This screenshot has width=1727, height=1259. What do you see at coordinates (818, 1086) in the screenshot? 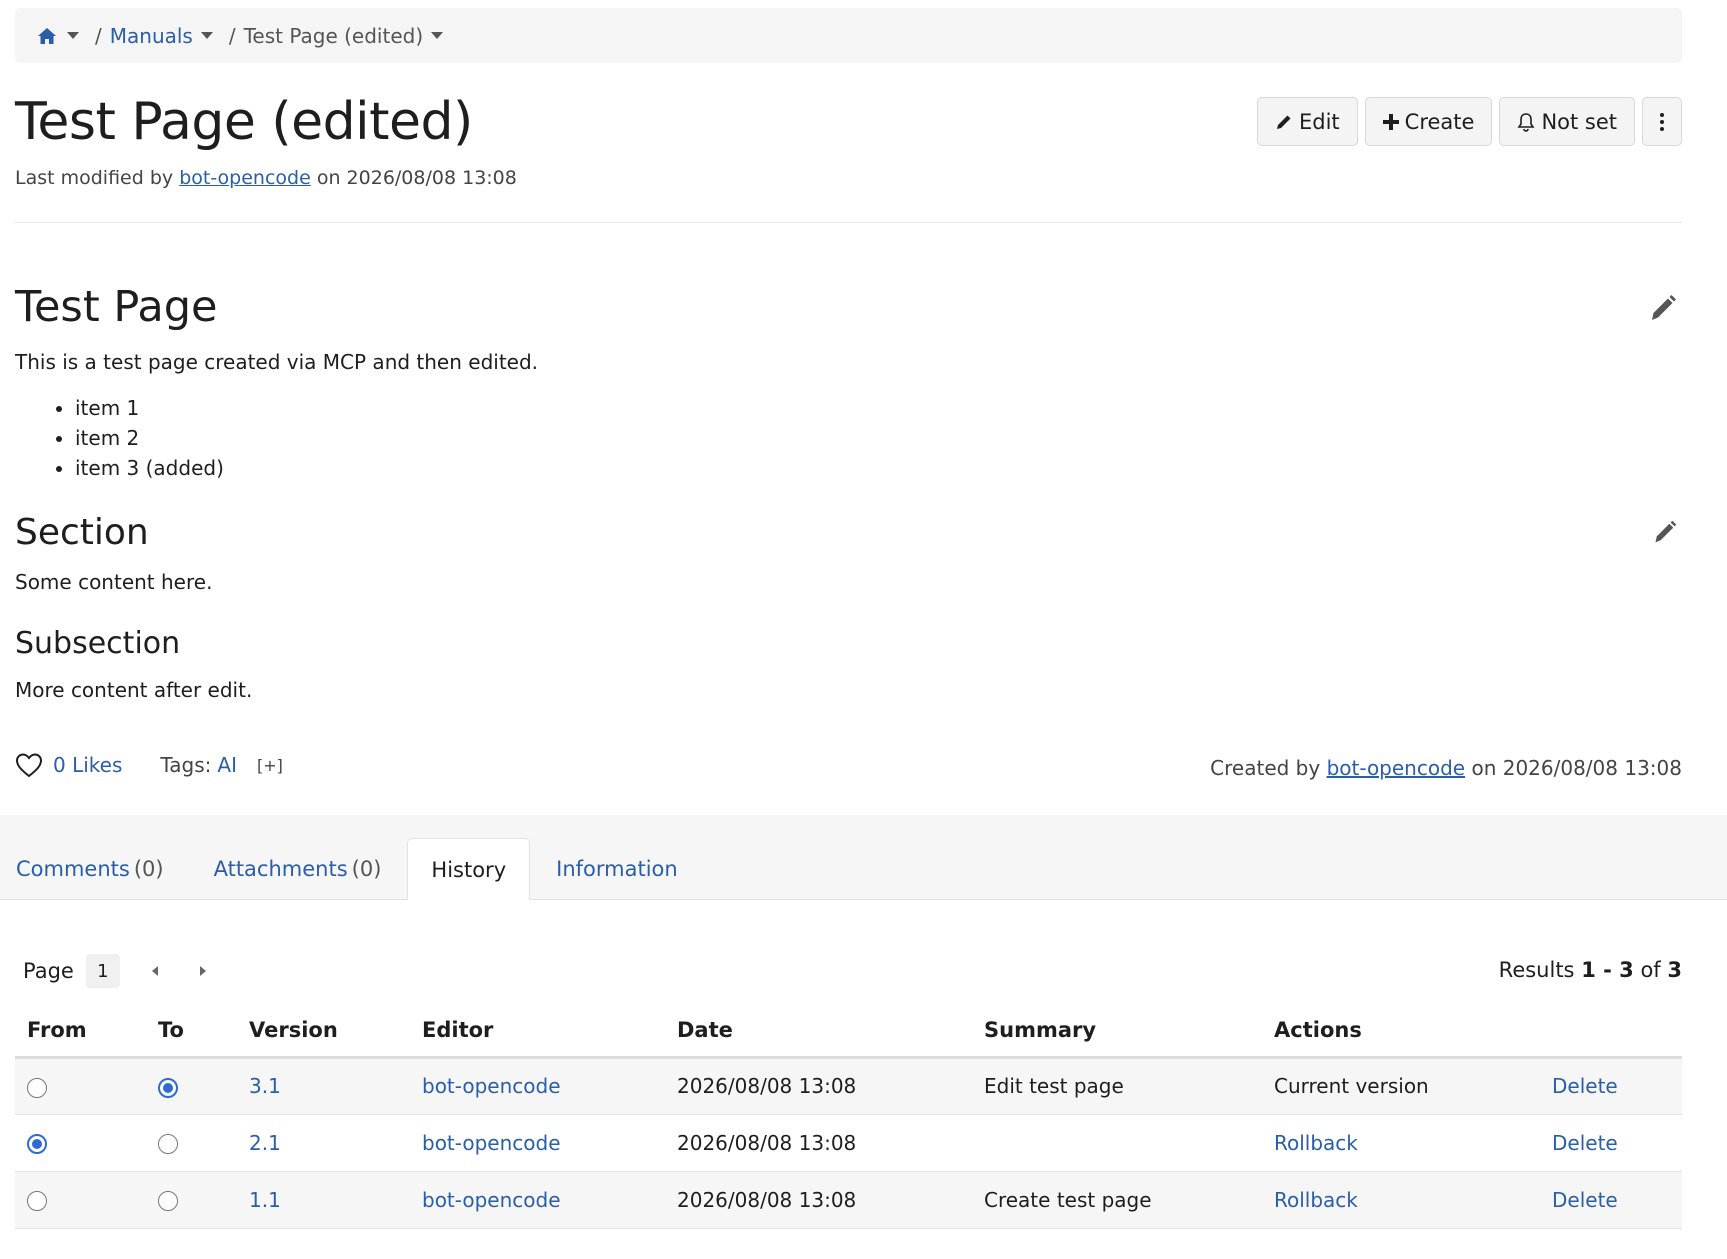
I see `date-cell: 2026/08/08 13:08` at bounding box center [818, 1086].